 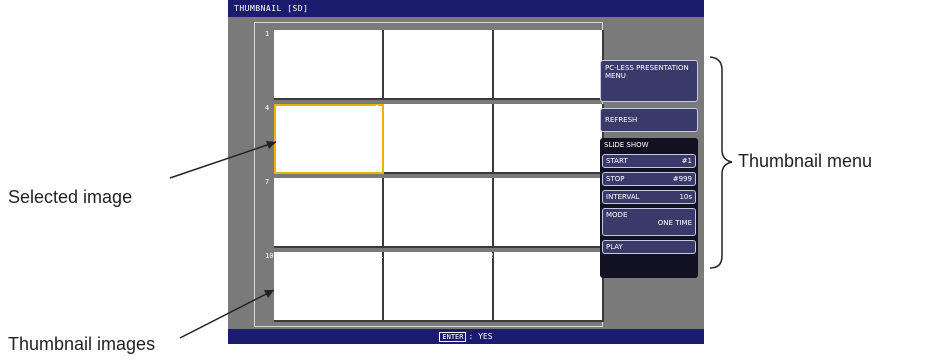 What do you see at coordinates (82, 344) in the screenshot?
I see `thumbnail-images-label: Thumbnail images` at bounding box center [82, 344].